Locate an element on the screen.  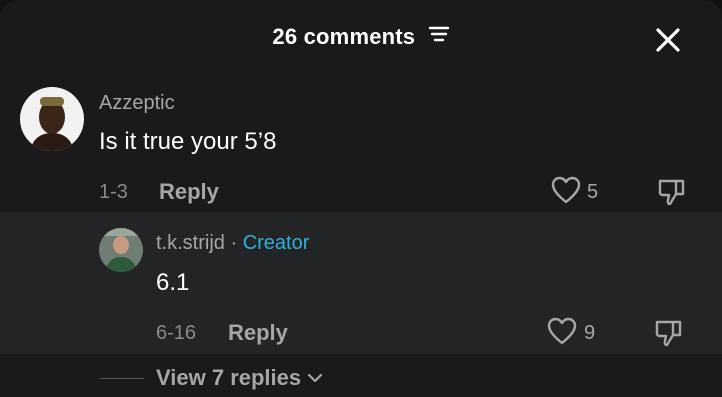
comments-title-row: 26 comments is located at coordinates (361, 37).